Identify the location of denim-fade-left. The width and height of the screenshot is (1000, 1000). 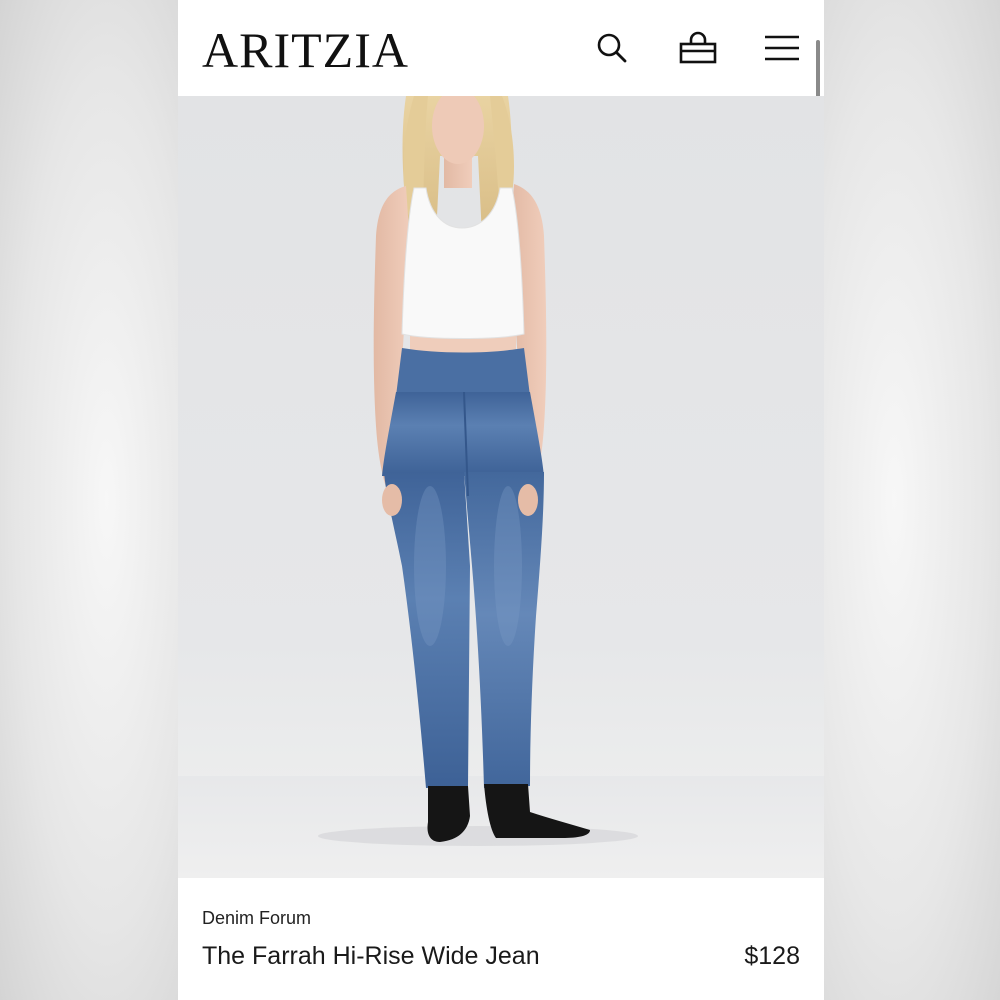
(430, 566).